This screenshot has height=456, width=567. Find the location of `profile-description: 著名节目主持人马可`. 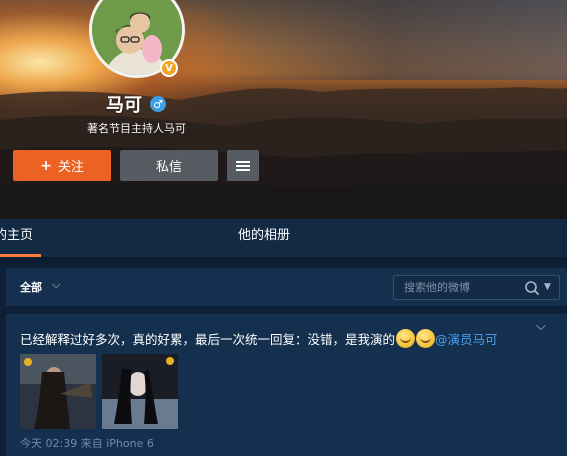

profile-description: 著名节目主持人马可 is located at coordinates (136, 128).